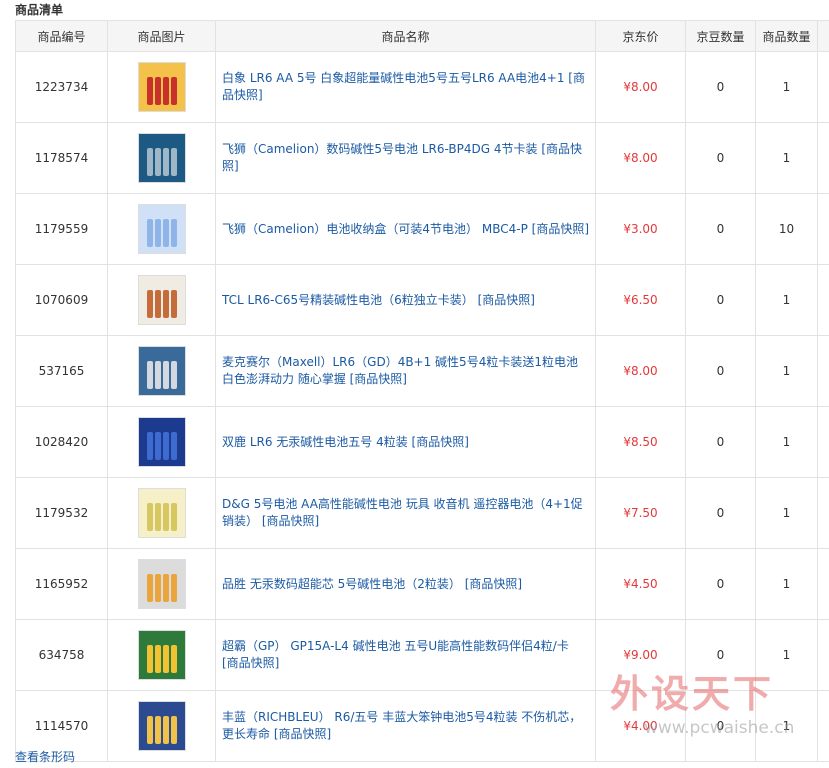  What do you see at coordinates (405, 584) in the screenshot?
I see `product-name-link: 品胜 无汞数码超能芯 5号碱性电池（2粒装） [商品快照]` at bounding box center [405, 584].